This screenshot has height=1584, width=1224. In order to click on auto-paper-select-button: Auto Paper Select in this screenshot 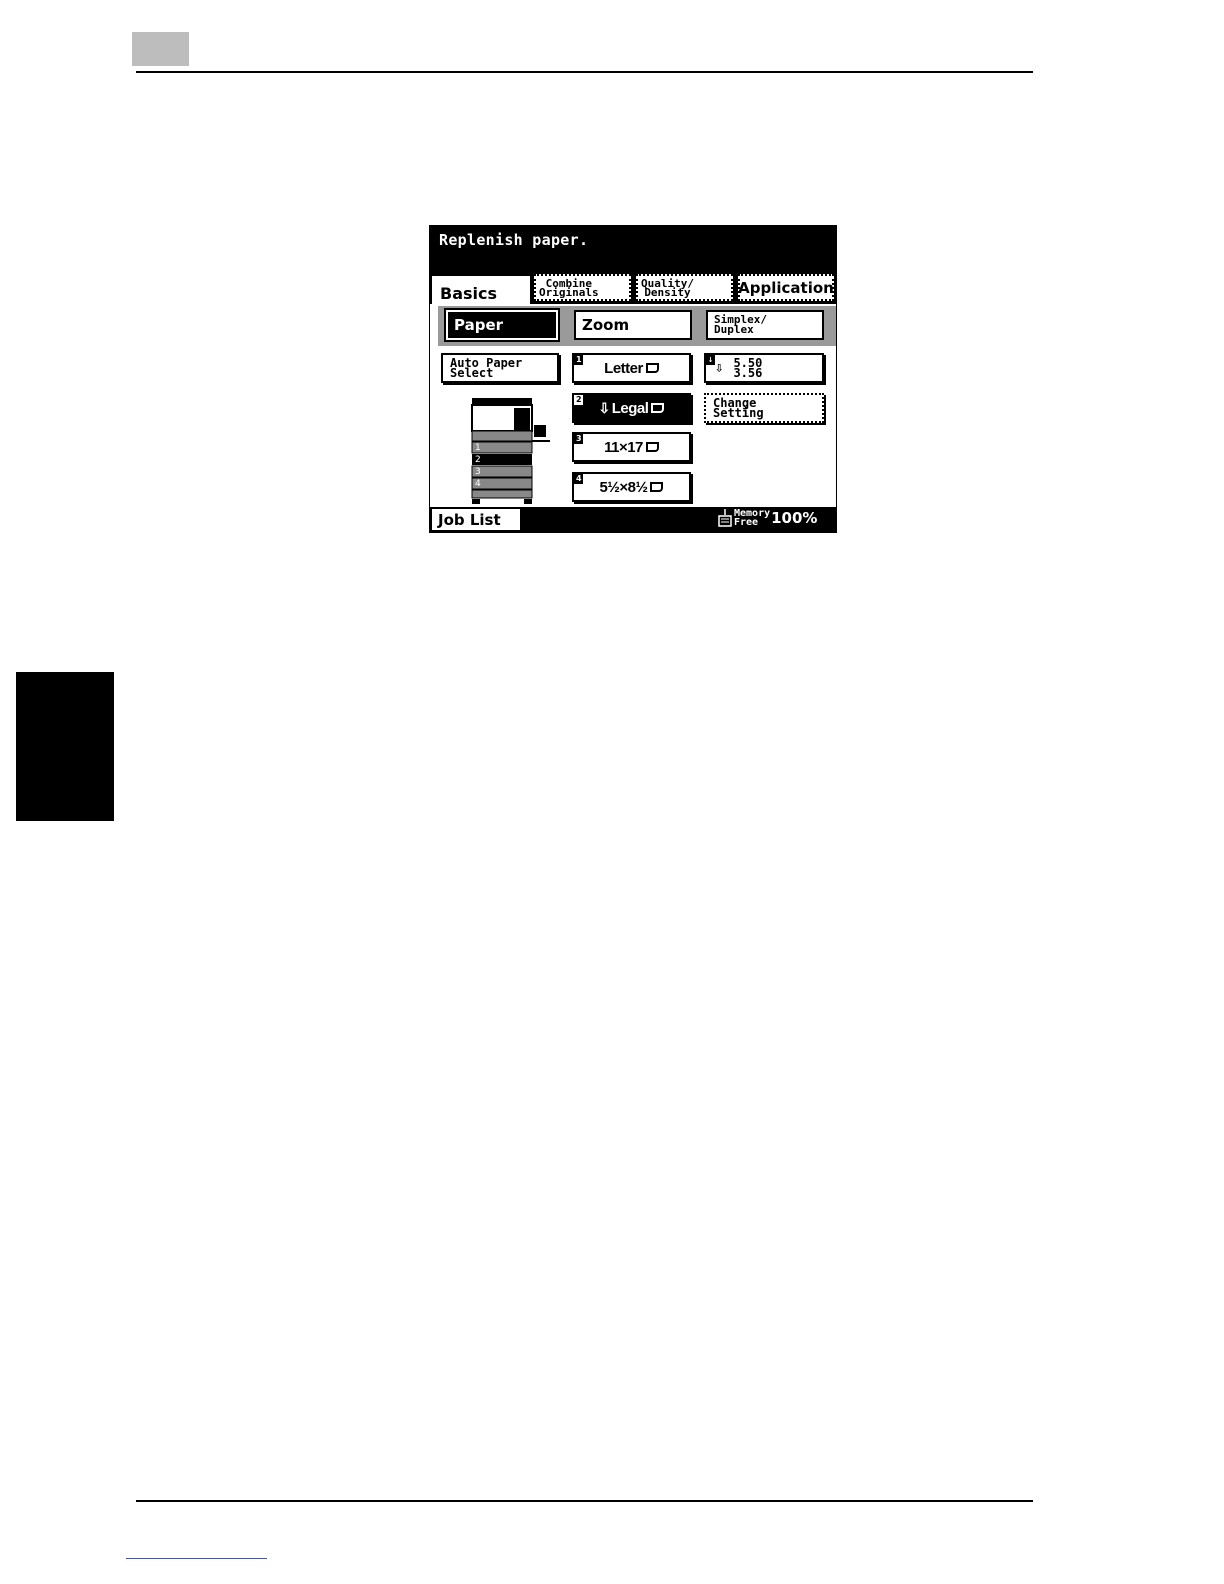, I will do `click(500, 368)`.